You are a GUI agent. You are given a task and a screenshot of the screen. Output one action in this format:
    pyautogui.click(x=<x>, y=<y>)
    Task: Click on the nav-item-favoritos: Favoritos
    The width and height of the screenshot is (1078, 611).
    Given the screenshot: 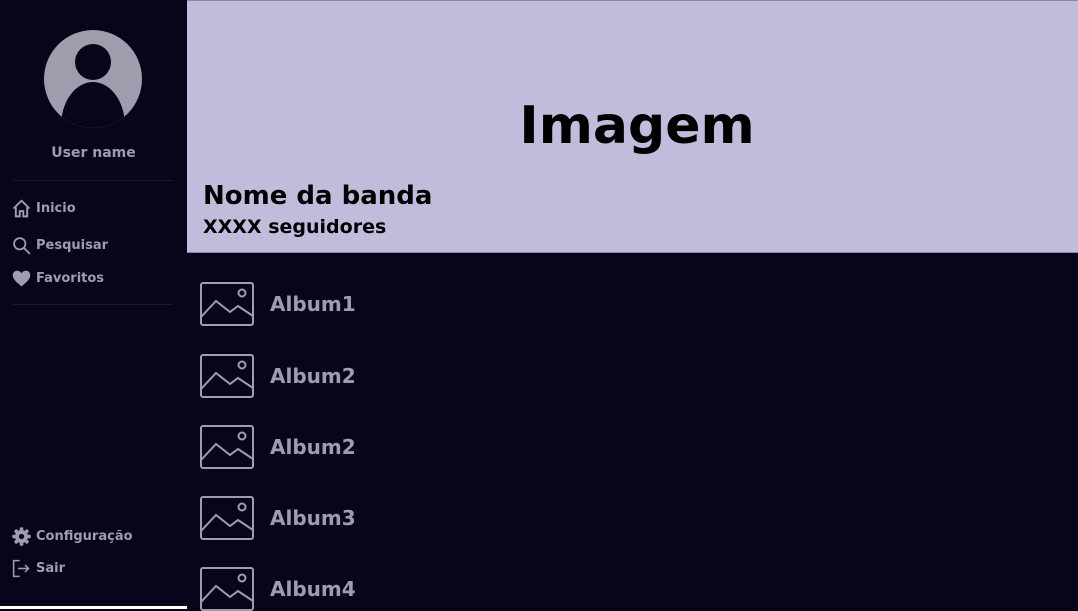 What is the action you would take?
    pyautogui.click(x=57, y=278)
    